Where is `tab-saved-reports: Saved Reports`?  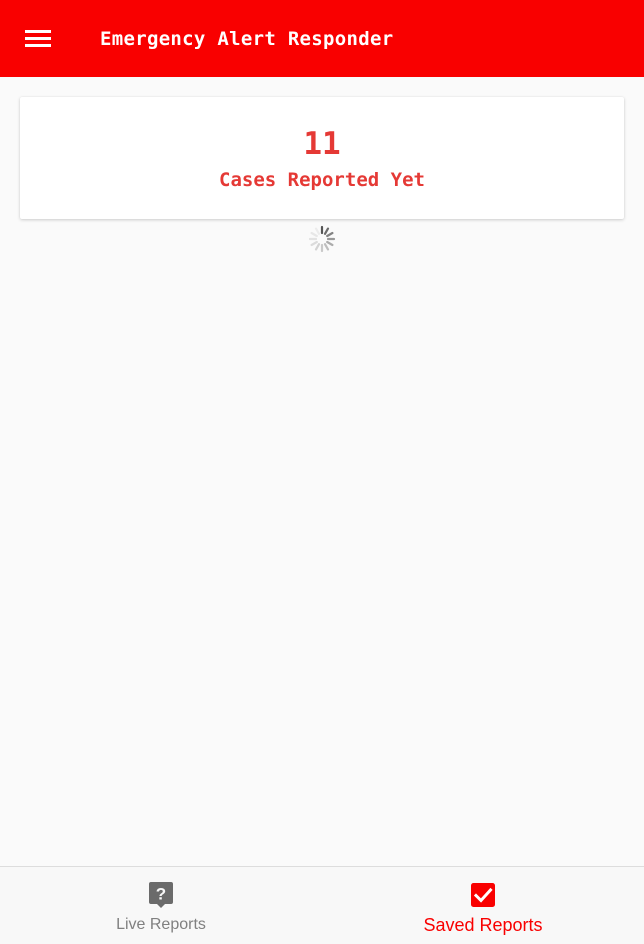 tab-saved-reports: Saved Reports is located at coordinates (483, 905).